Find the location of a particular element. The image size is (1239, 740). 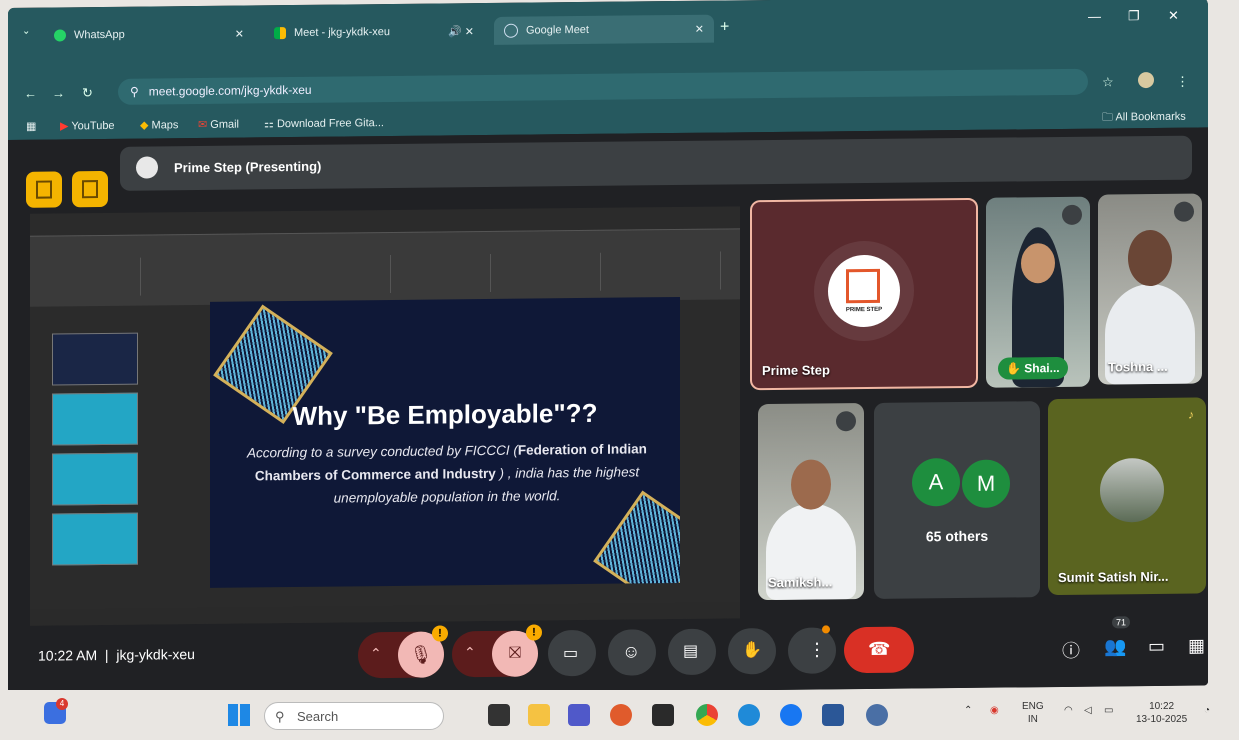

battery-icon: ▭ is located at coordinates (1108, 710).